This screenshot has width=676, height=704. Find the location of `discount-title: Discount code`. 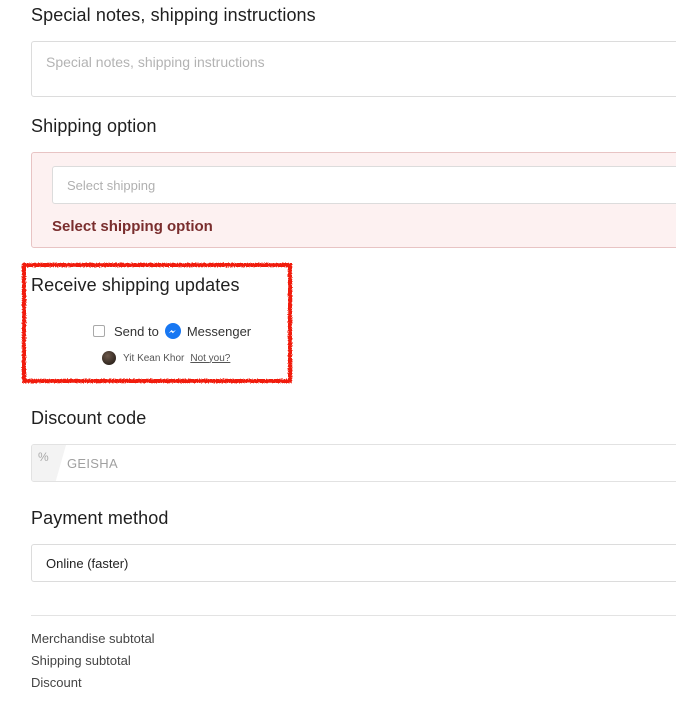

discount-title: Discount code is located at coordinates (89, 418).